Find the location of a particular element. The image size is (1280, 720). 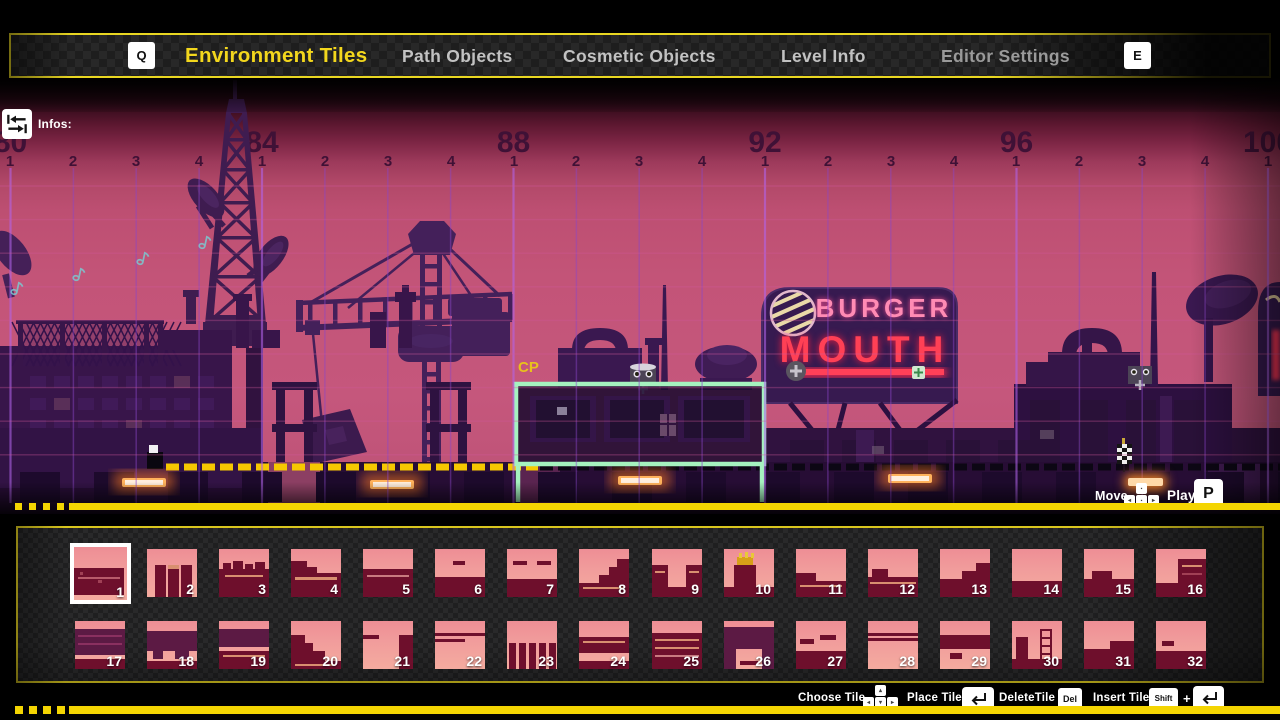

svg-text: BURGER is located at coordinates (884, 308).